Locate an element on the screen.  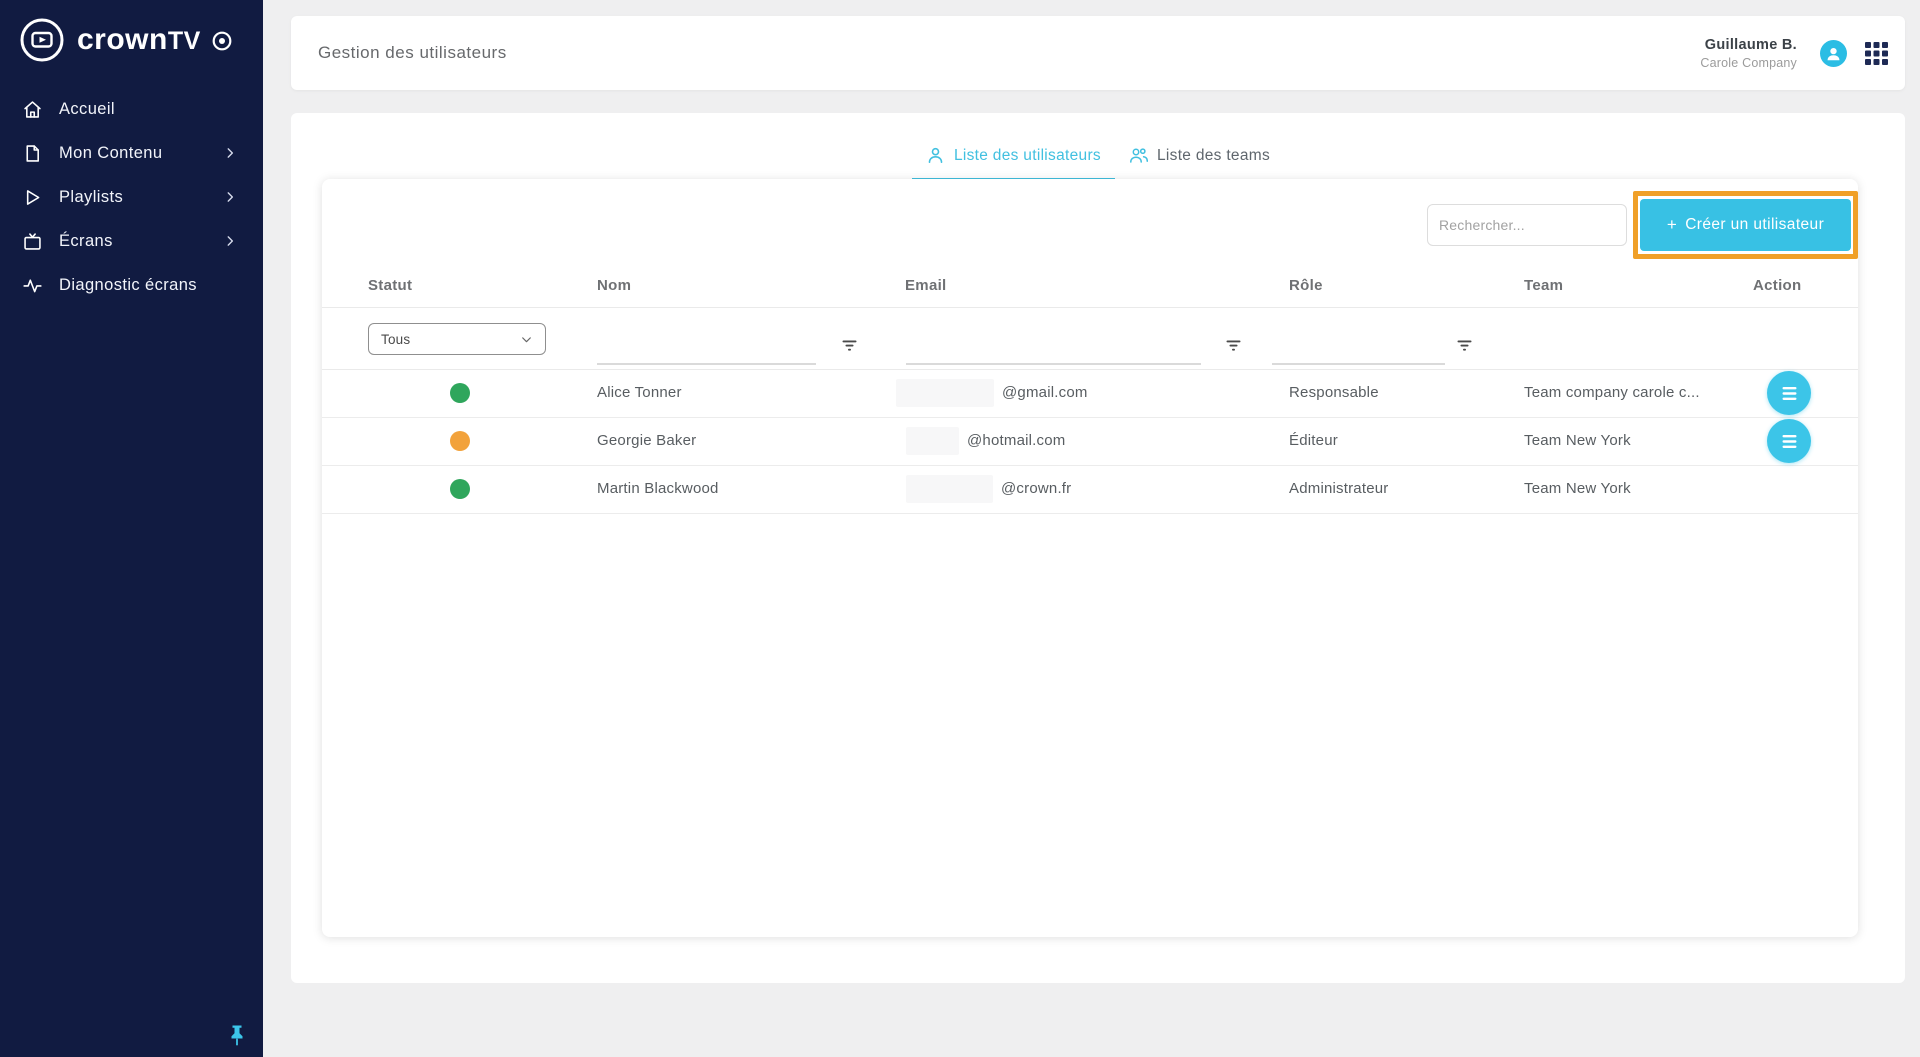
brand-wordmark: crownTV is located at coordinates (139, 40).